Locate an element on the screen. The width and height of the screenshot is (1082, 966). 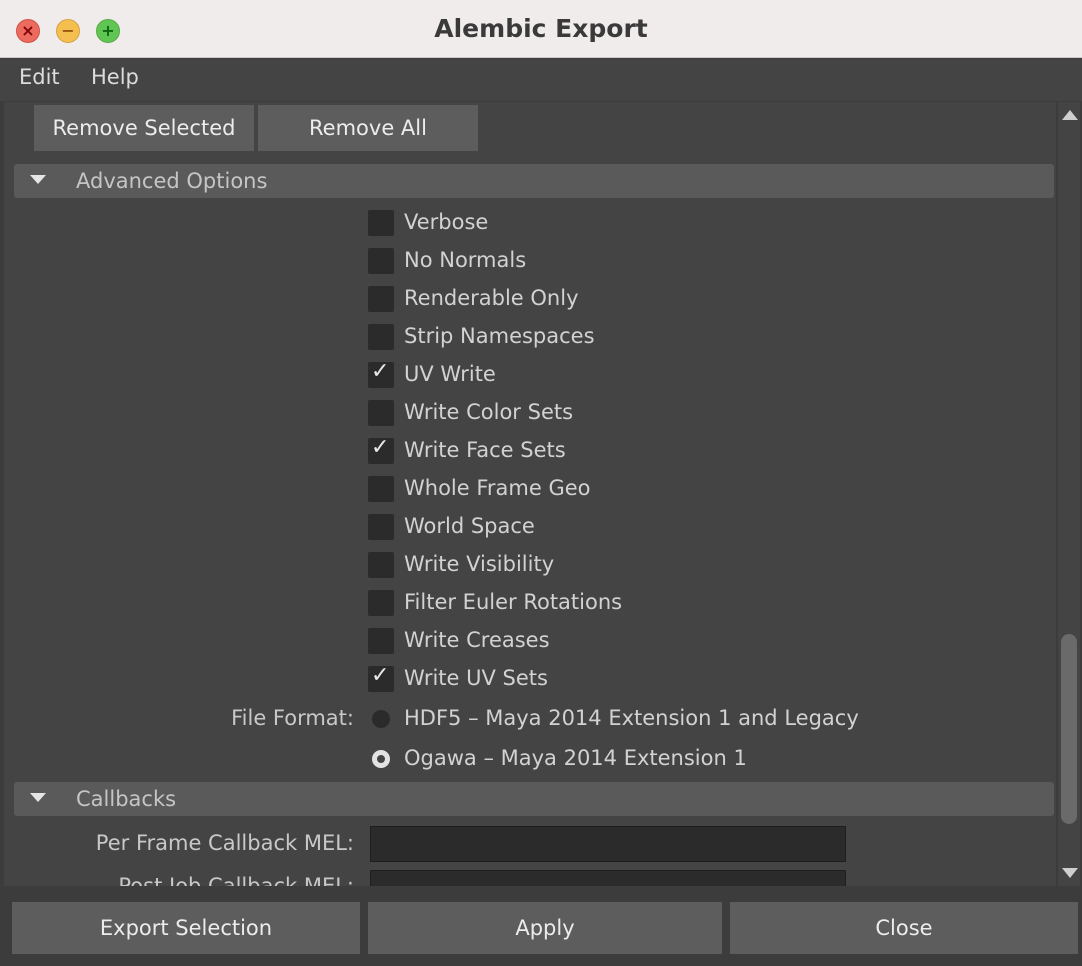
option-label: UV Write is located at coordinates (450, 374).